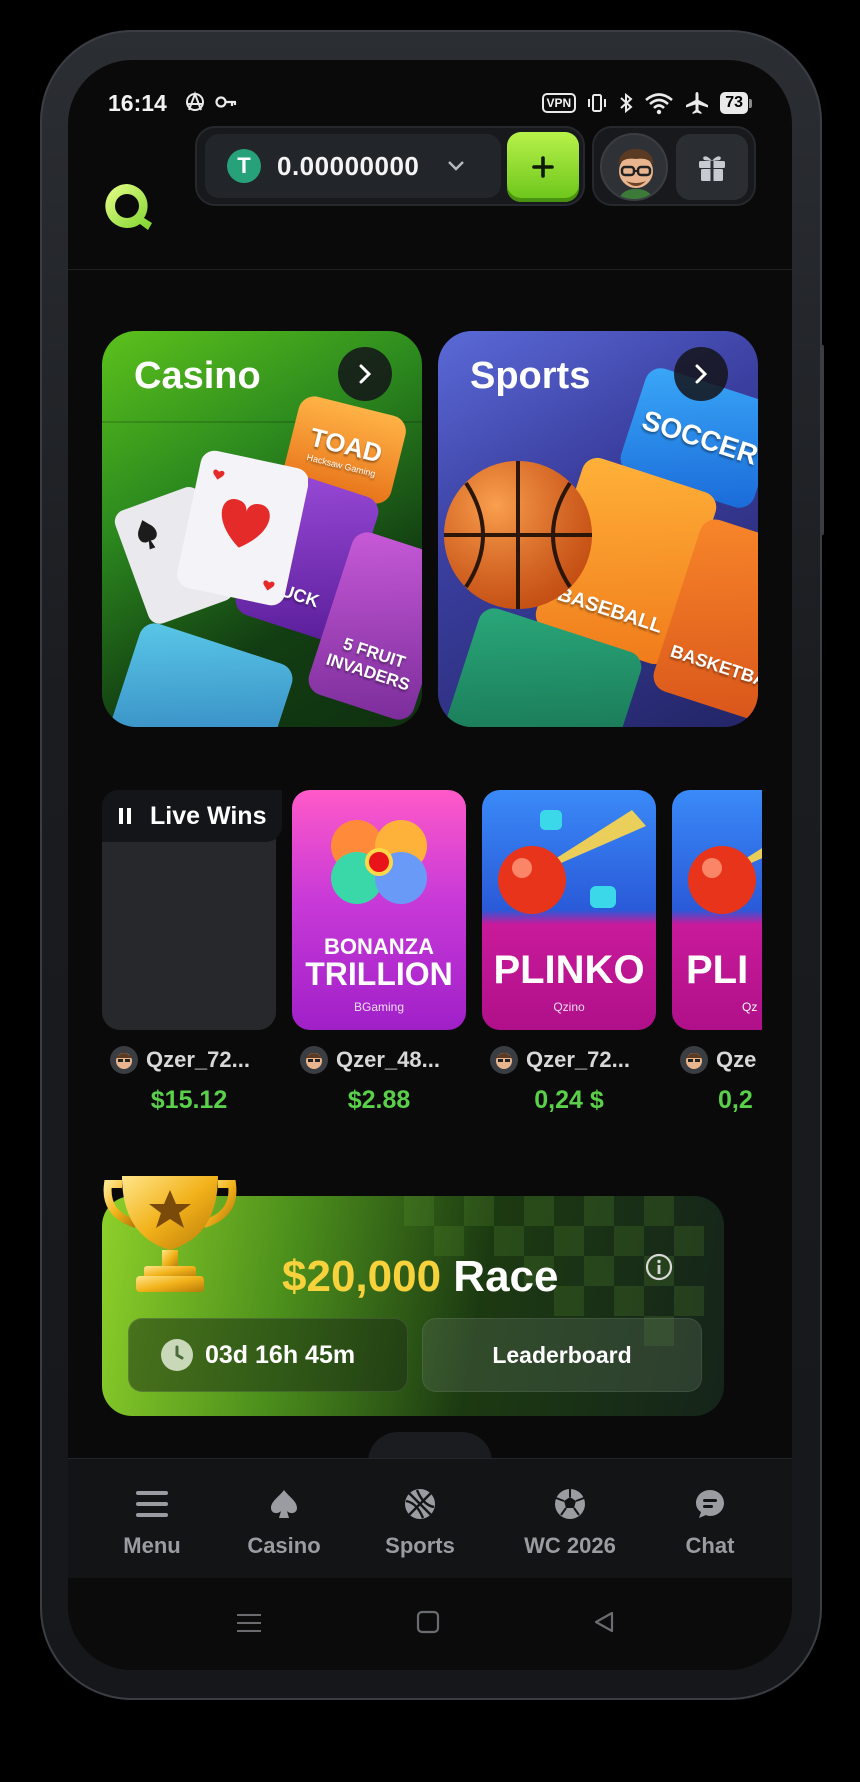  I want to click on deposit-button, so click(543, 167).